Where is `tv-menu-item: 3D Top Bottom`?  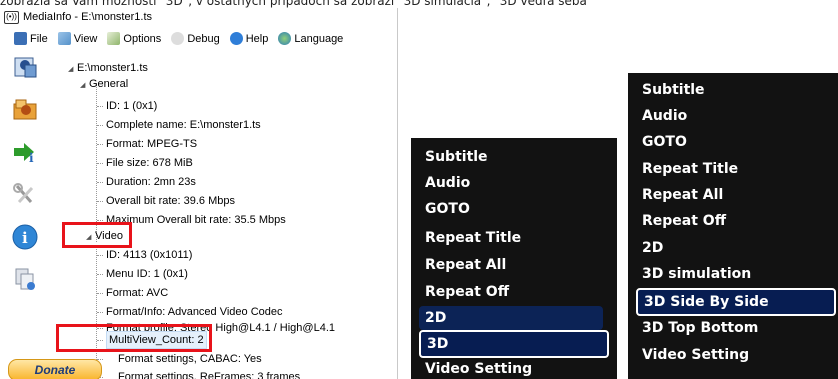 tv-menu-item: 3D Top Bottom is located at coordinates (697, 328).